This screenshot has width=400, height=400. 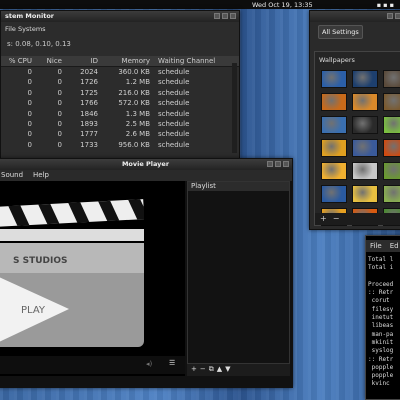 What do you see at coordinates (120, 145) in the screenshot?
I see `table-row: 0 0 1733 956.0 KB schedule` at bounding box center [120, 145].